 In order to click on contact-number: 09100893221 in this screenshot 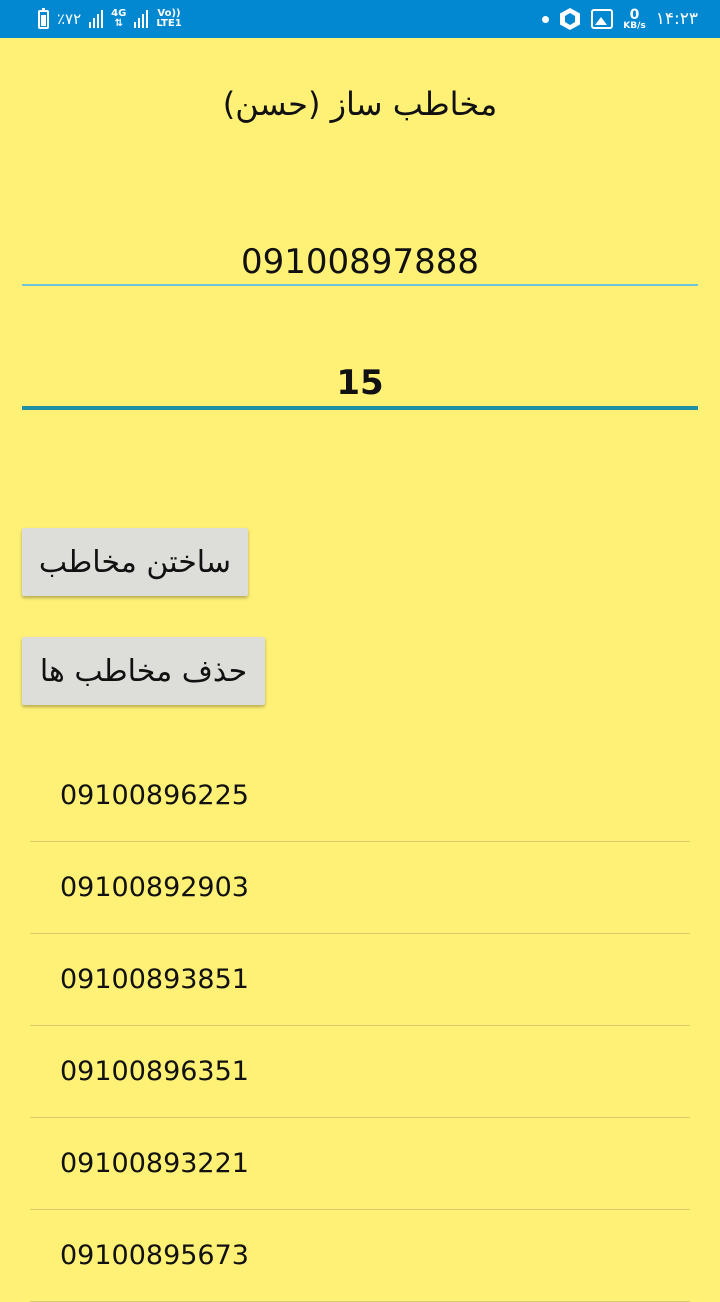, I will do `click(154, 1163)`.